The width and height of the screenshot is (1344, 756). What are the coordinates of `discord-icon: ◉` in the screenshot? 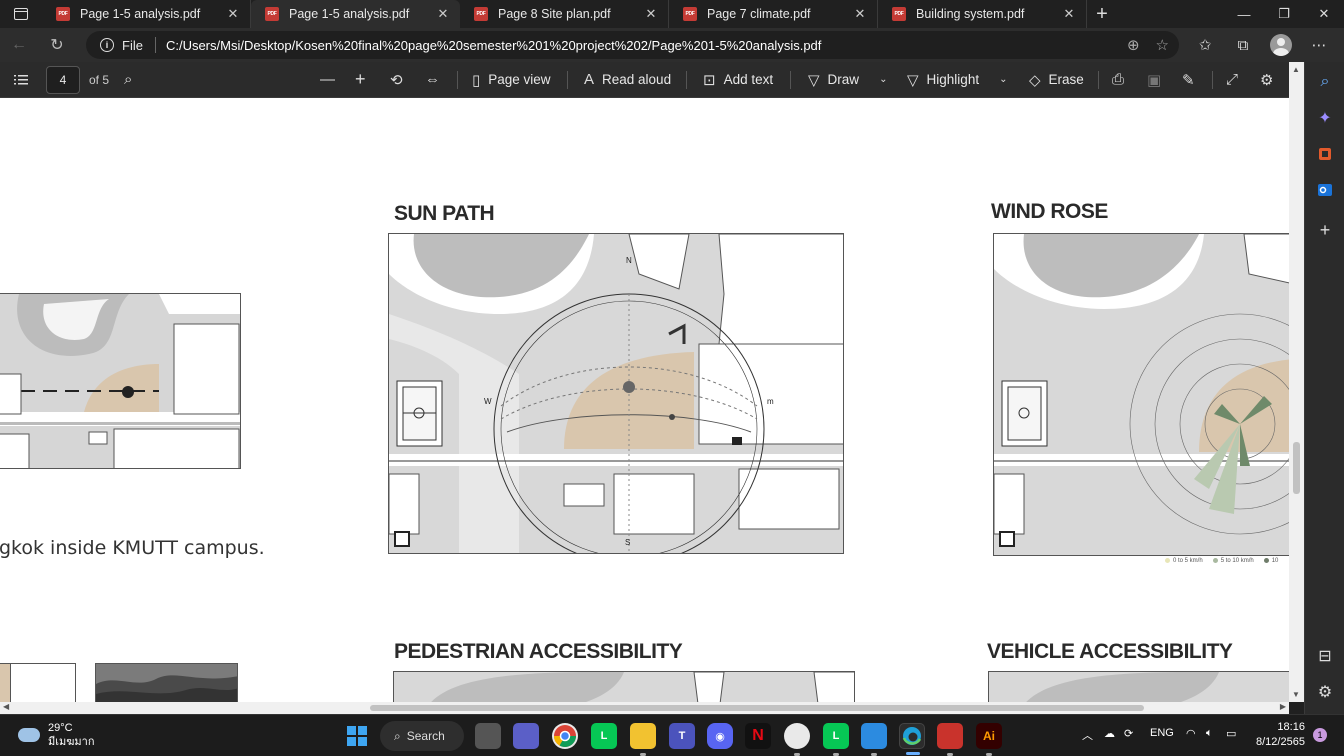 It's located at (720, 736).